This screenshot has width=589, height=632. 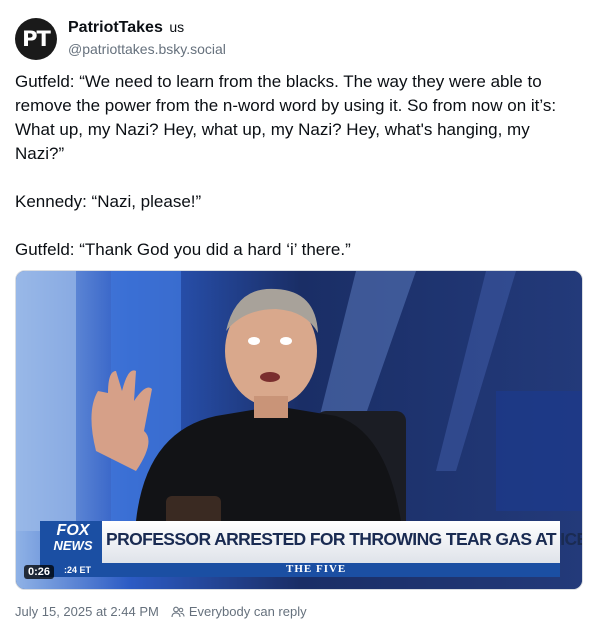 What do you see at coordinates (147, 49) in the screenshot?
I see `author-handle: @patriottakes.bsky.social` at bounding box center [147, 49].